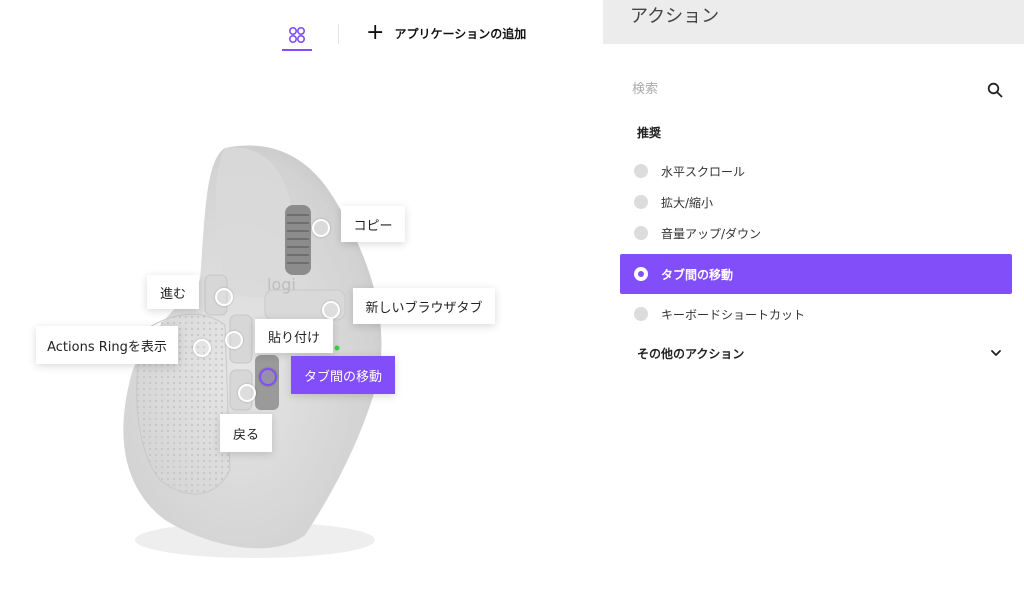 The image size is (1024, 593). I want to click on callout-back: 戻る, so click(246, 433).